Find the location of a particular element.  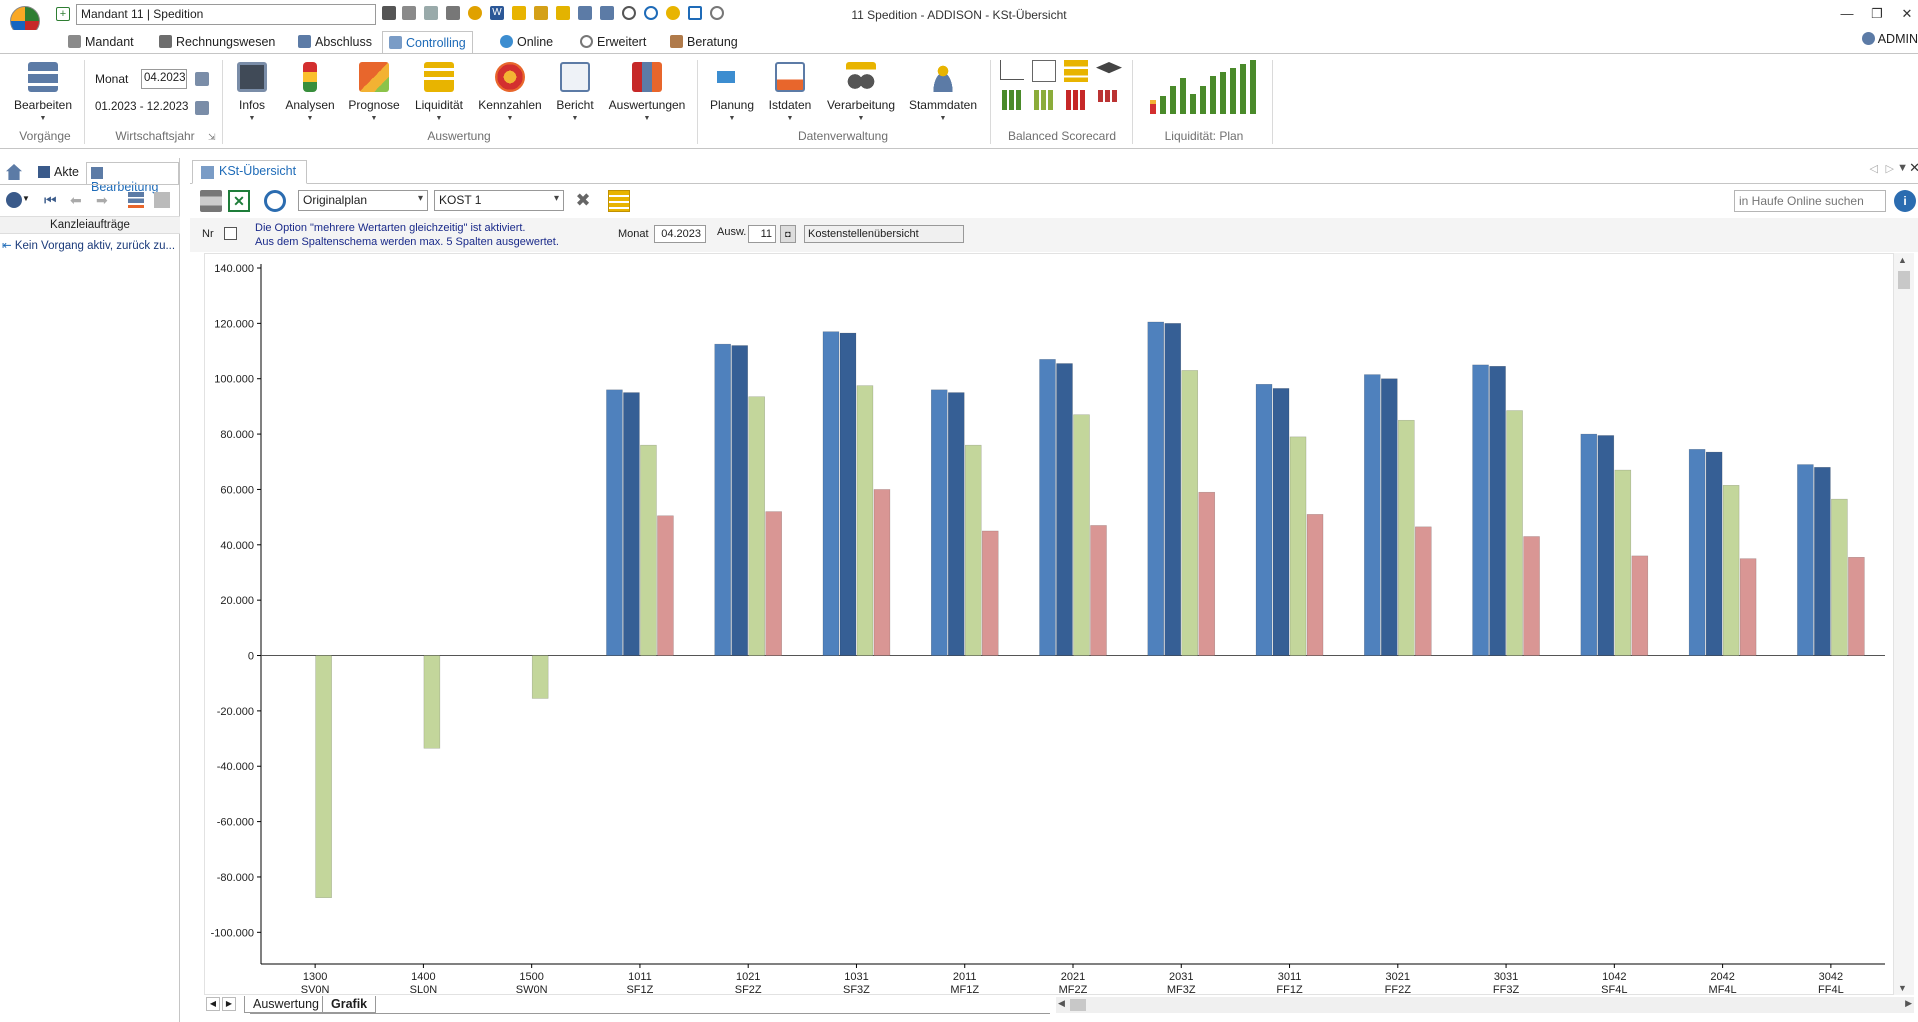

tab-controlling: Controlling is located at coordinates (427, 42).